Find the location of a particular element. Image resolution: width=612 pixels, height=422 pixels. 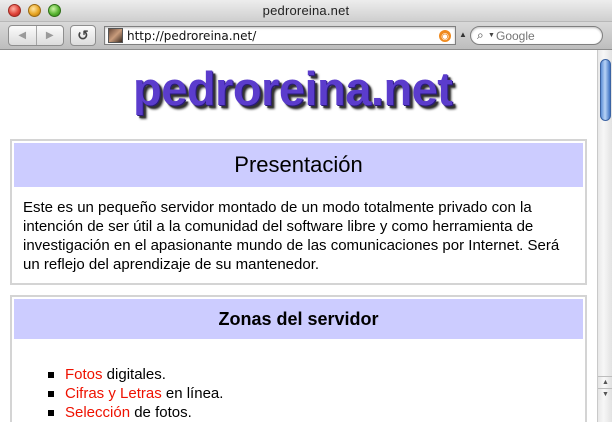

magnifier-icon: ⌕ is located at coordinates (480, 35).